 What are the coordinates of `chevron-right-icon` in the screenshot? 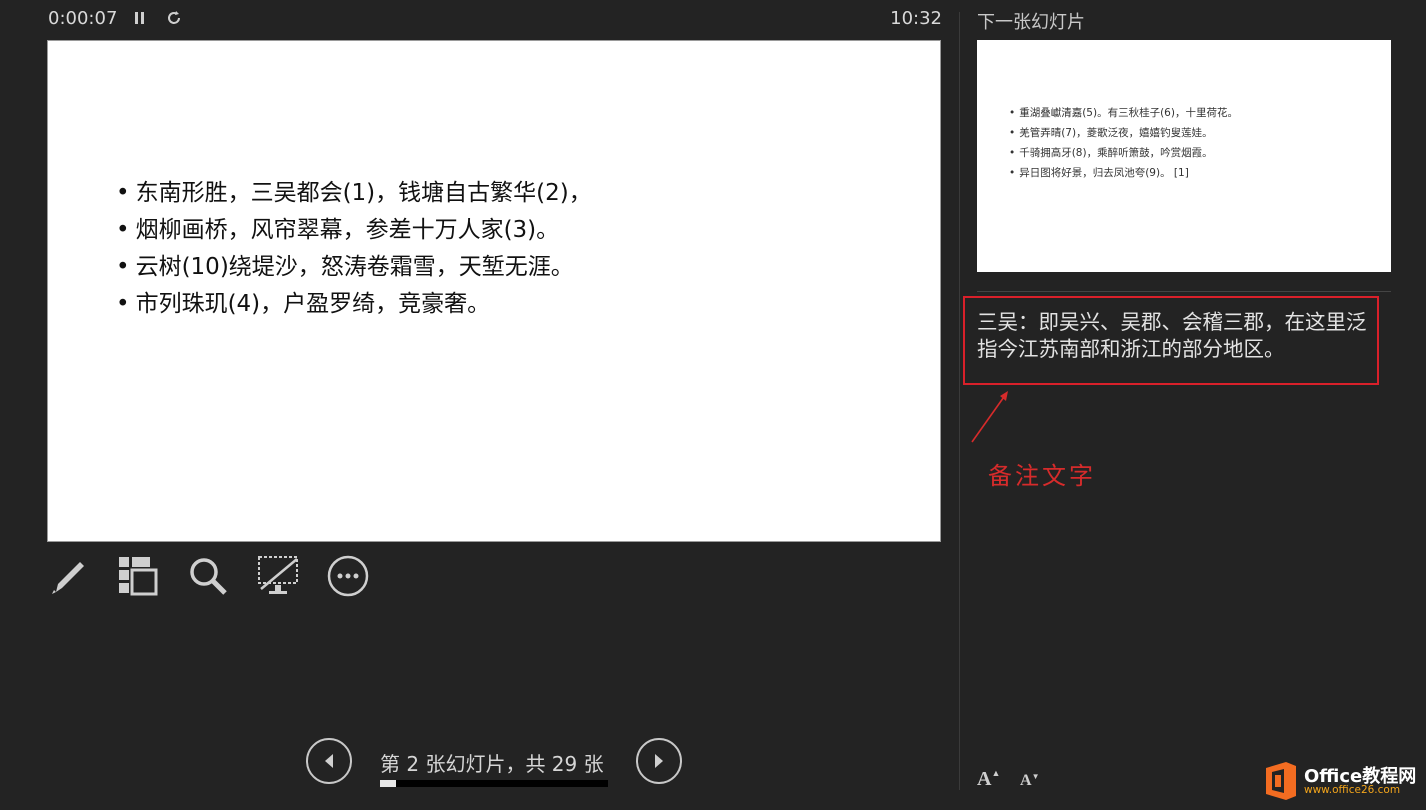 It's located at (659, 761).